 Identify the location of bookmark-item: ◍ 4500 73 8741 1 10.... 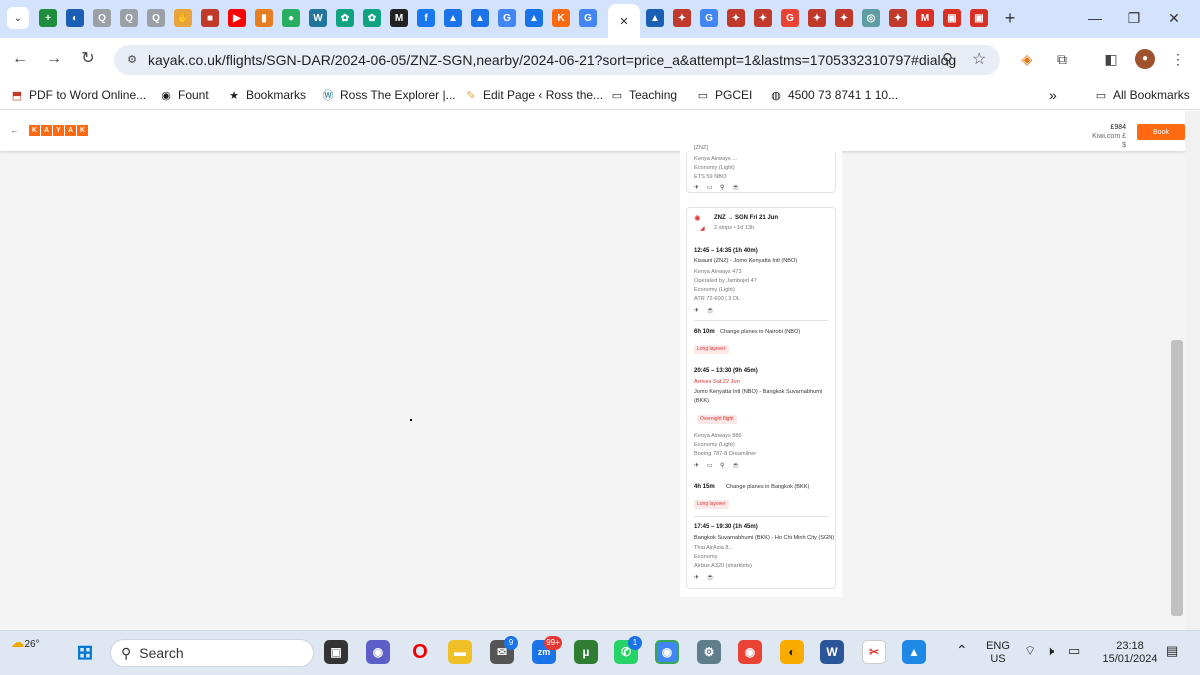
(833, 95).